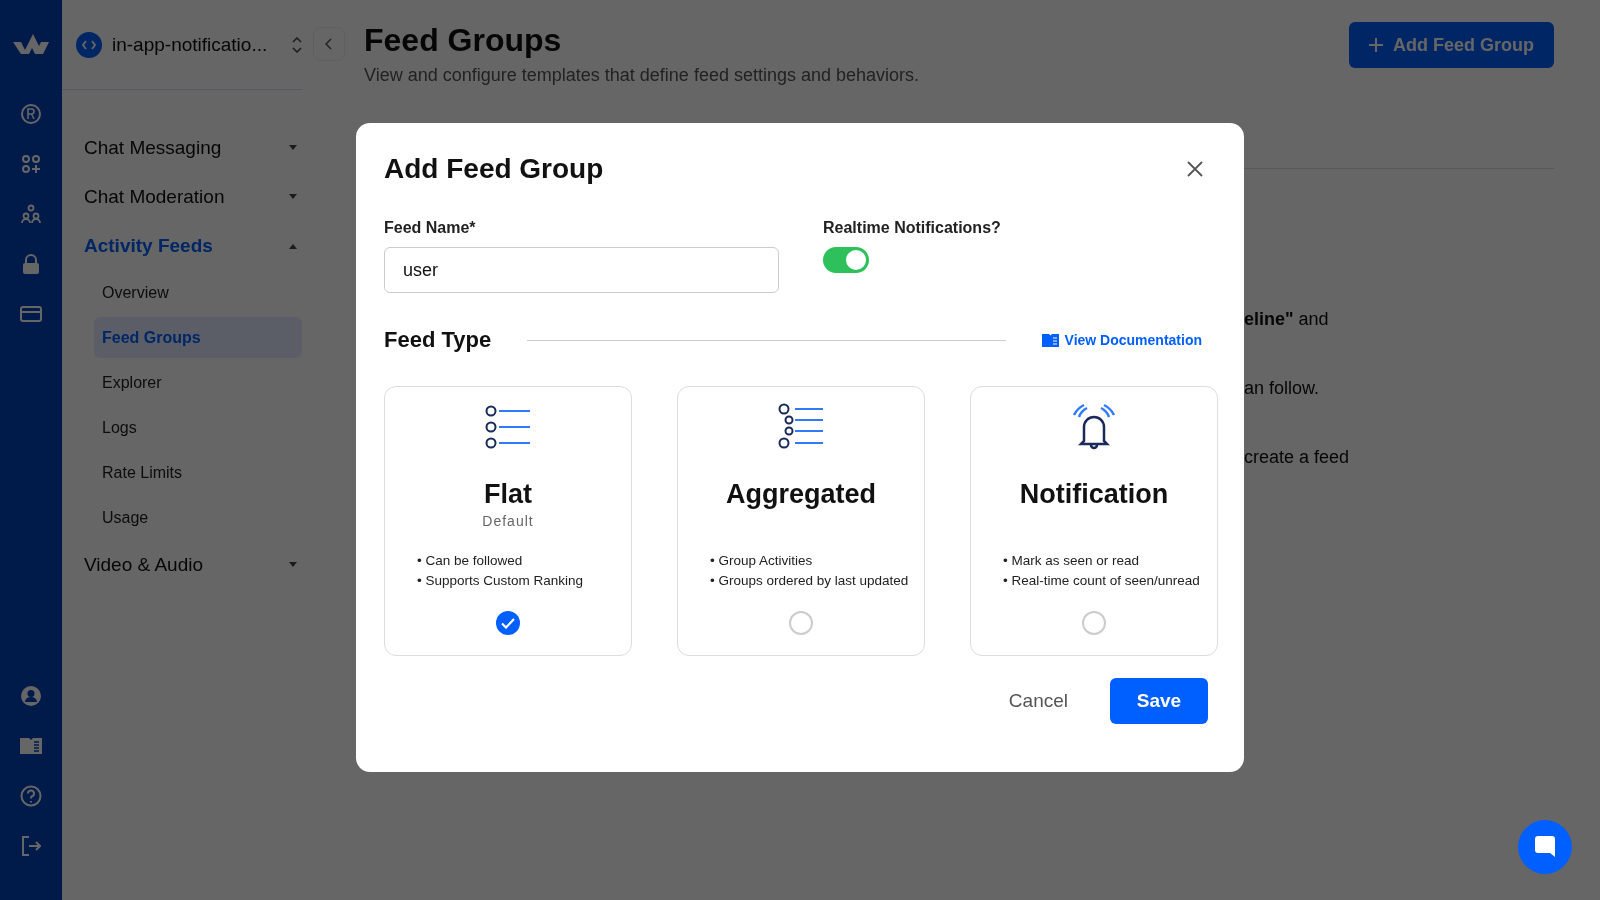 Image resolution: width=1600 pixels, height=900 pixels. What do you see at coordinates (193, 245) in the screenshot?
I see `nav-group: Activity Feeds` at bounding box center [193, 245].